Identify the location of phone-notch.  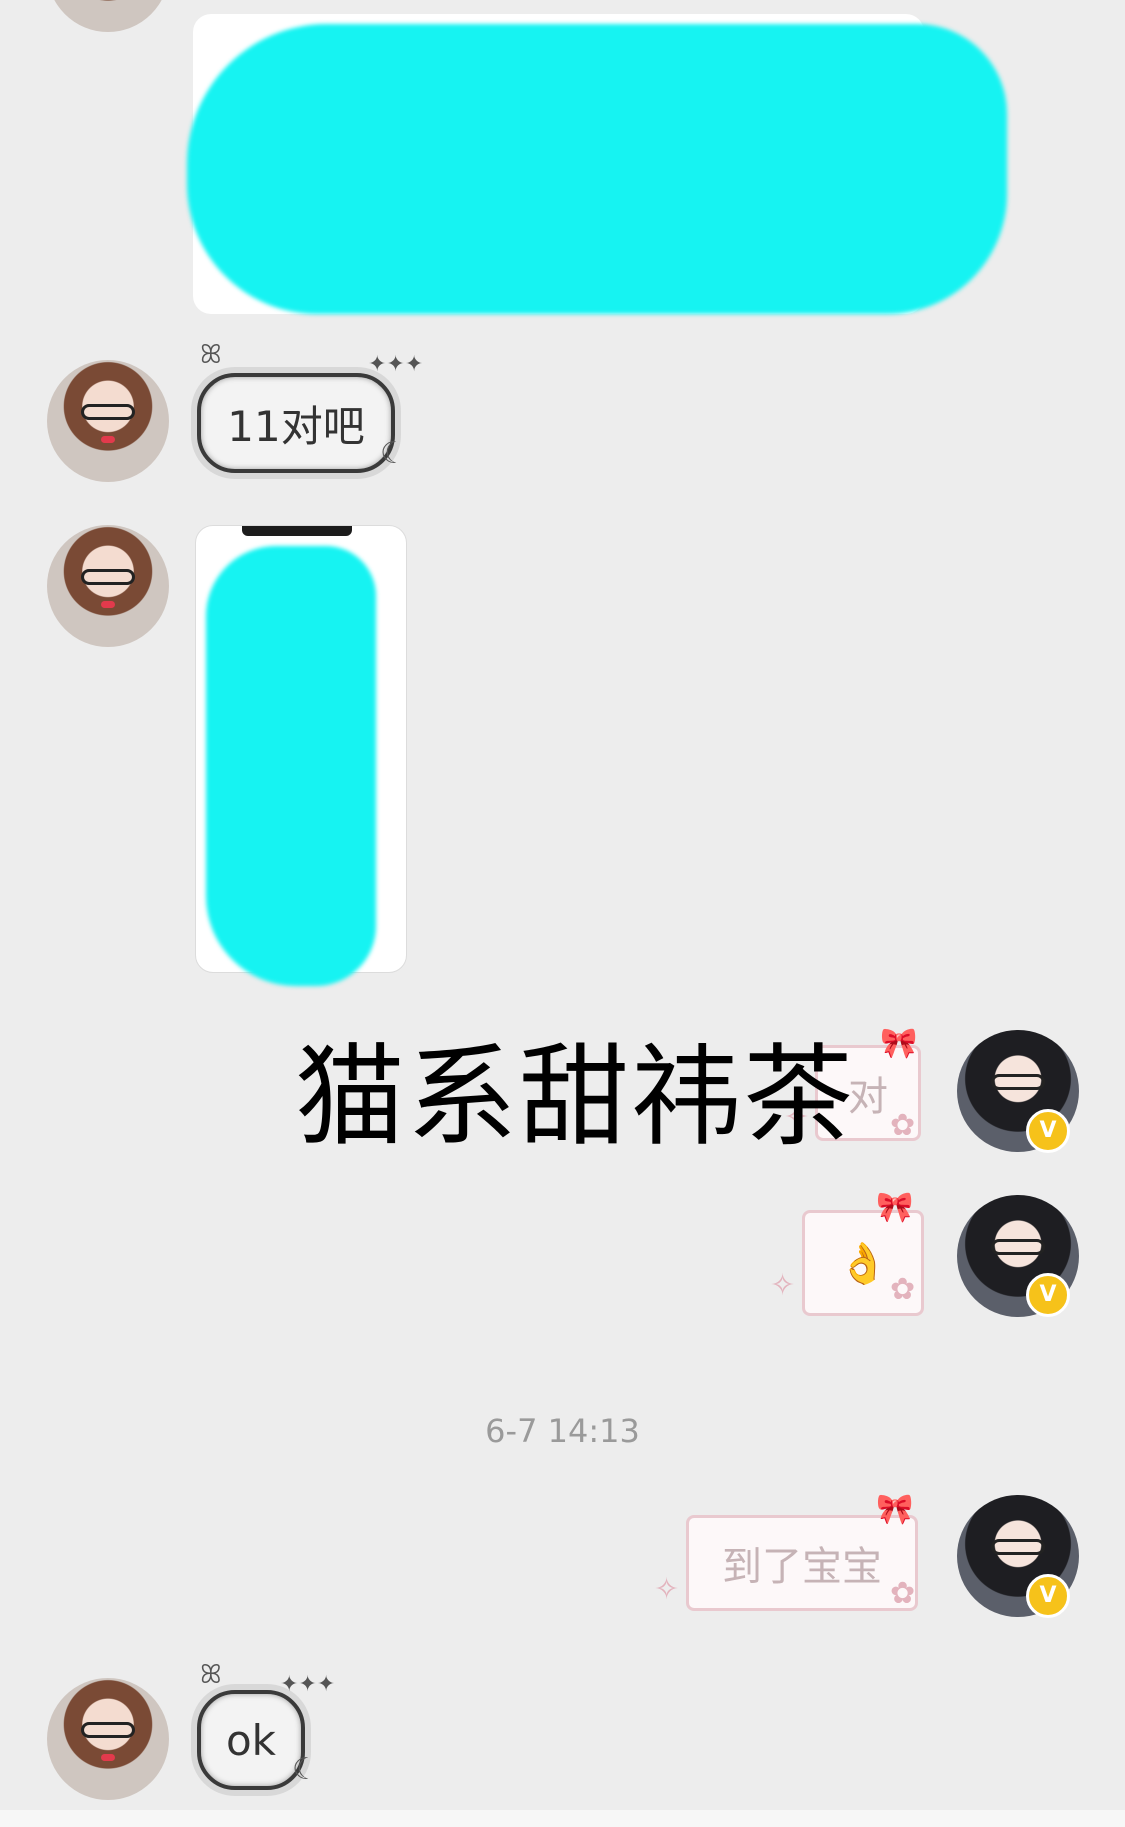
(297, 531).